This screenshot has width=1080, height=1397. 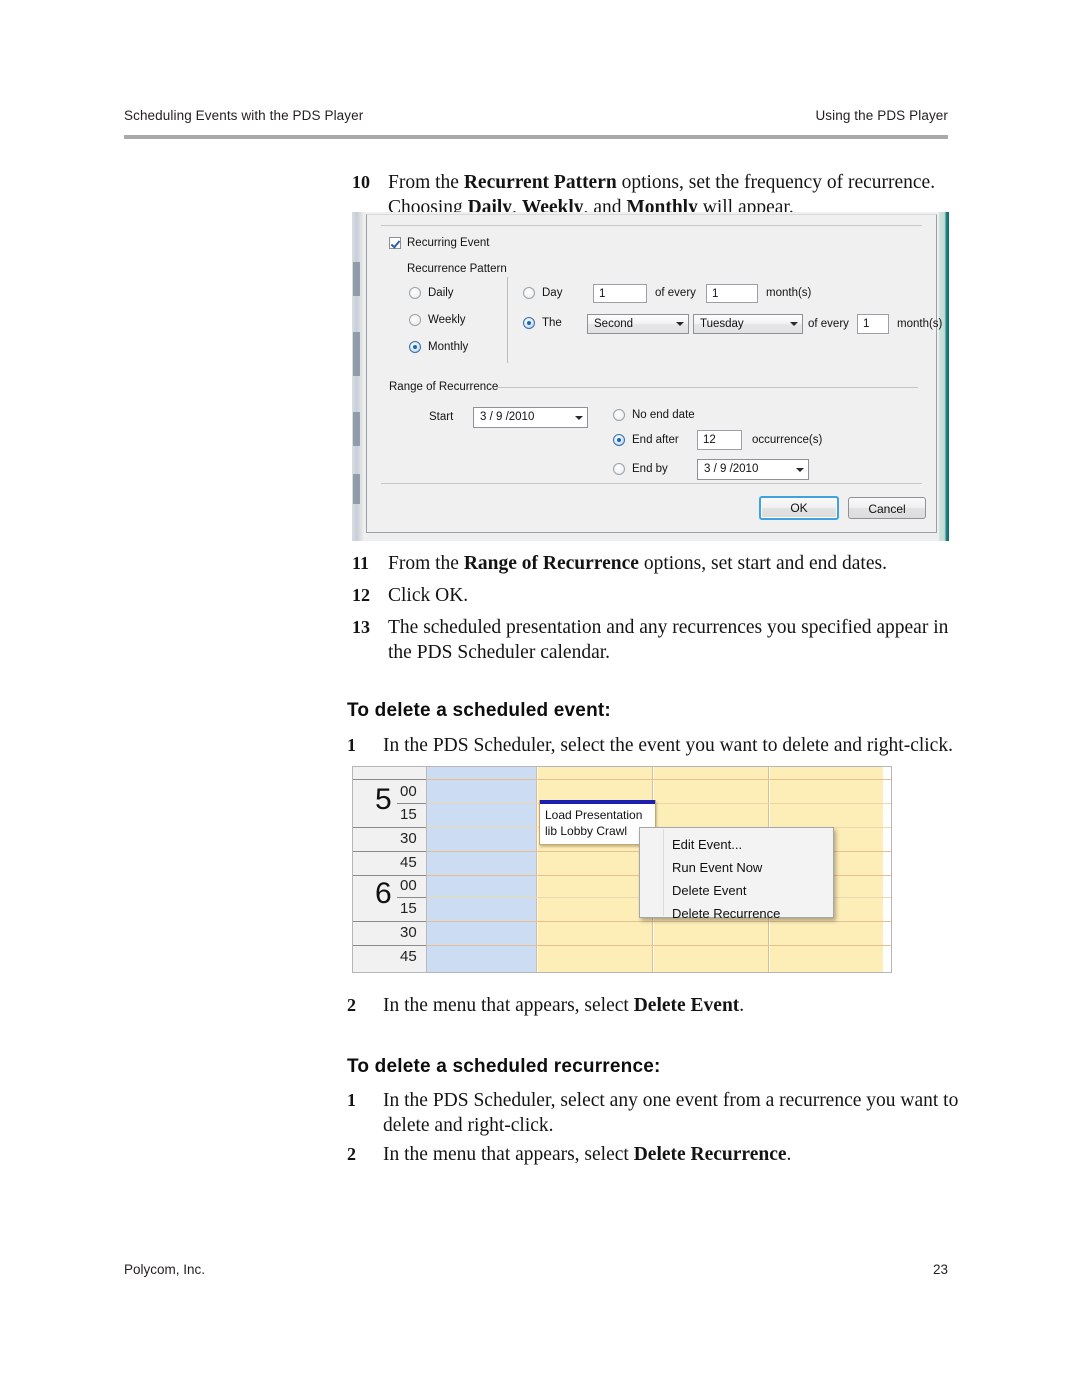 I want to click on radio-end-after-icon-selected, so click(x=619, y=440).